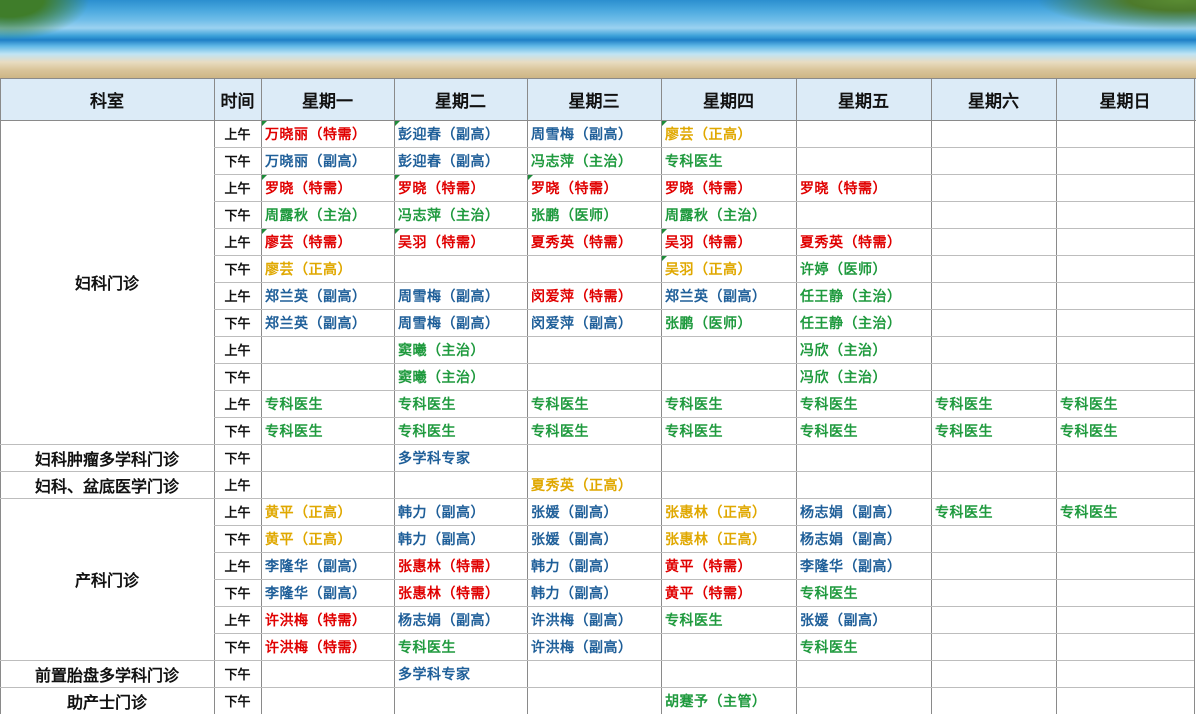 This screenshot has height=717, width=1196. What do you see at coordinates (237, 513) in the screenshot?
I see `session-time: 上午` at bounding box center [237, 513].